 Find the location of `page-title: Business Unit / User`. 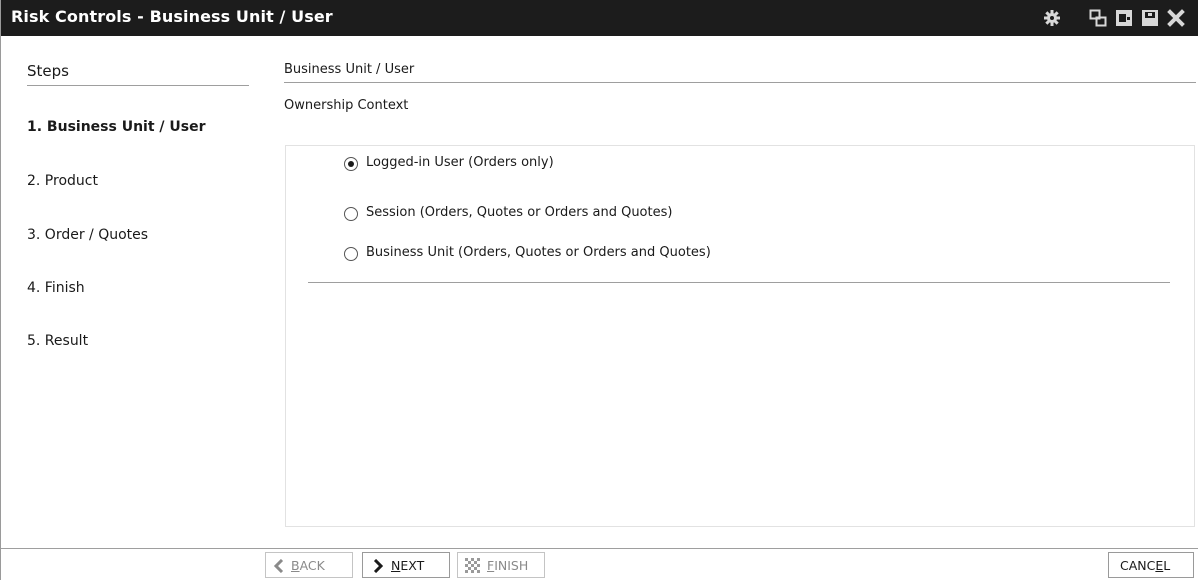

page-title: Business Unit / User is located at coordinates (349, 69).